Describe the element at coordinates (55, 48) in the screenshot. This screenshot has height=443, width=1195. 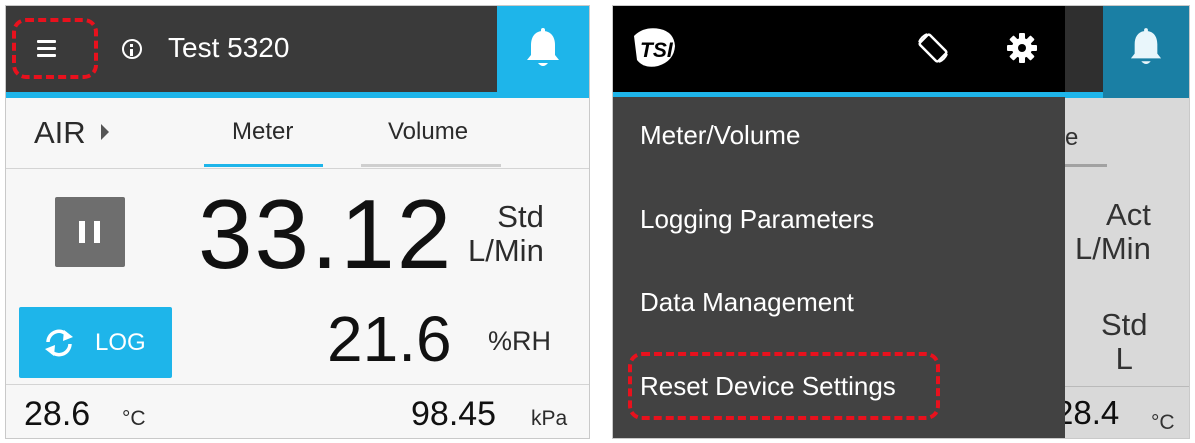
I see `menu-highlight` at that location.